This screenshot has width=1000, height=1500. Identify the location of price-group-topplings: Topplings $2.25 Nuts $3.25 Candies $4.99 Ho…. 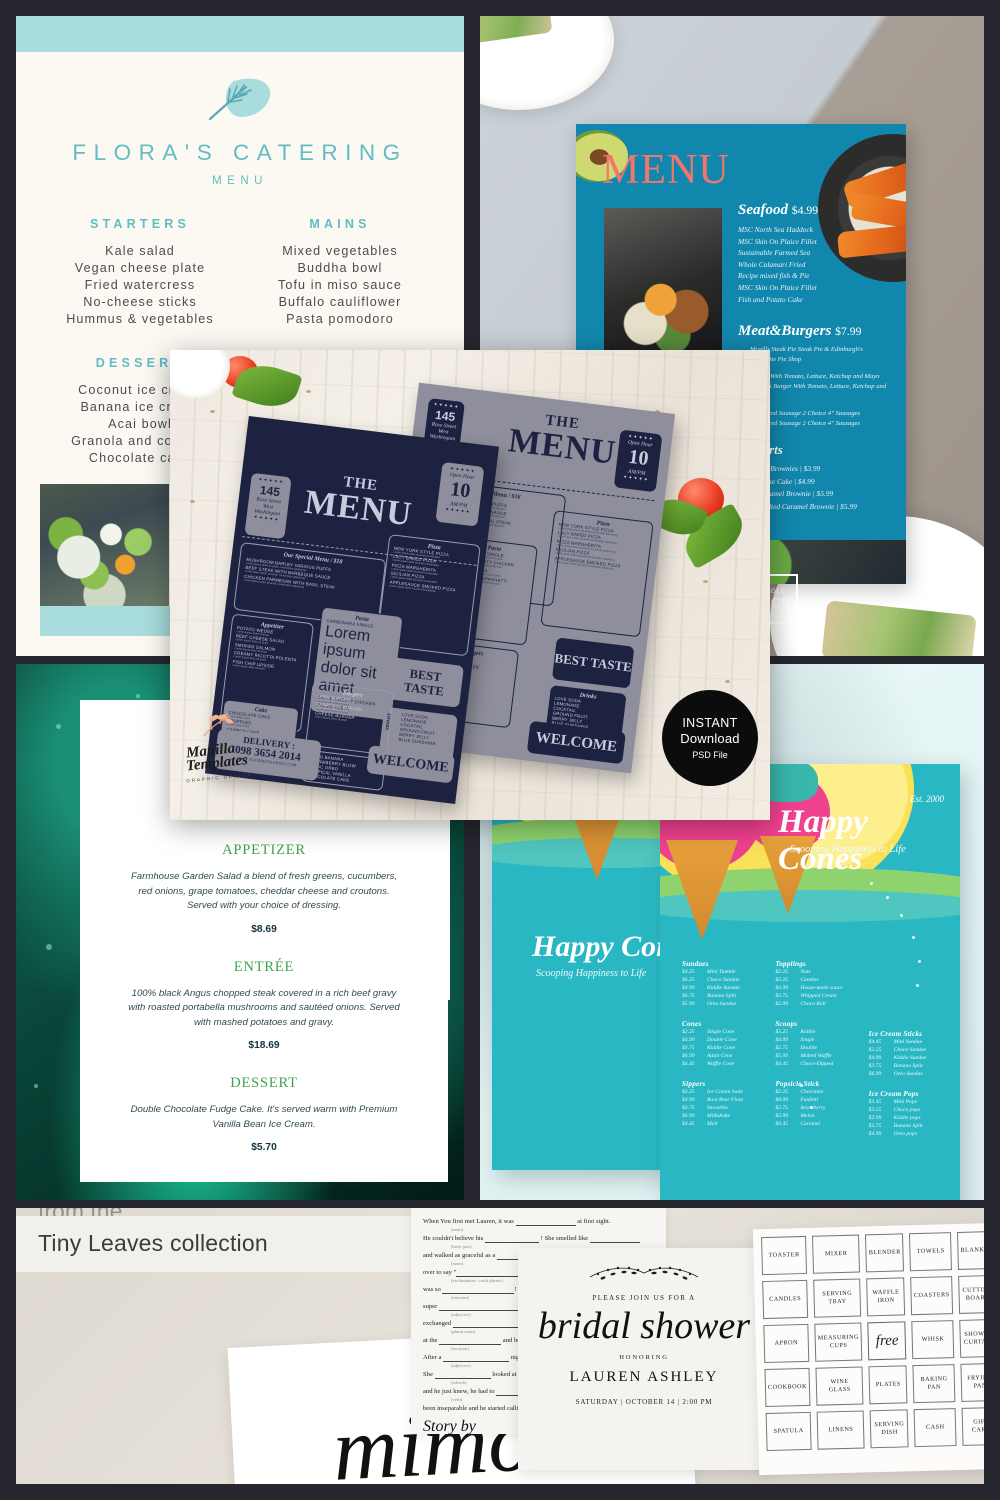
(816, 984).